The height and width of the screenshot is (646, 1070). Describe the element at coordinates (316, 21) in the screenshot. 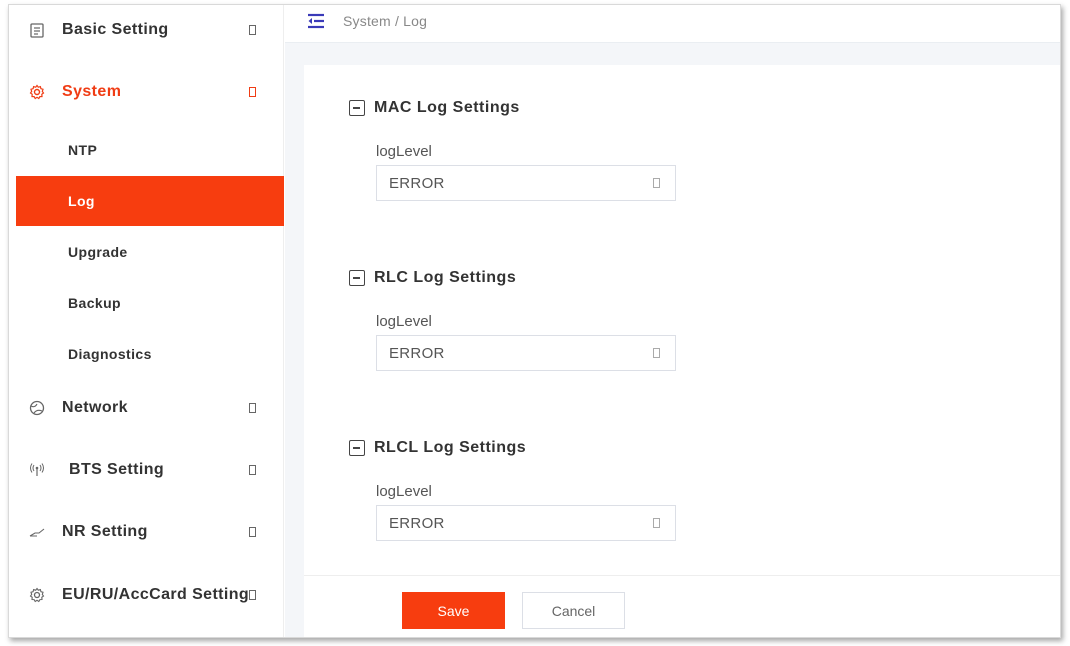

I see `menu-collapse-icon` at that location.